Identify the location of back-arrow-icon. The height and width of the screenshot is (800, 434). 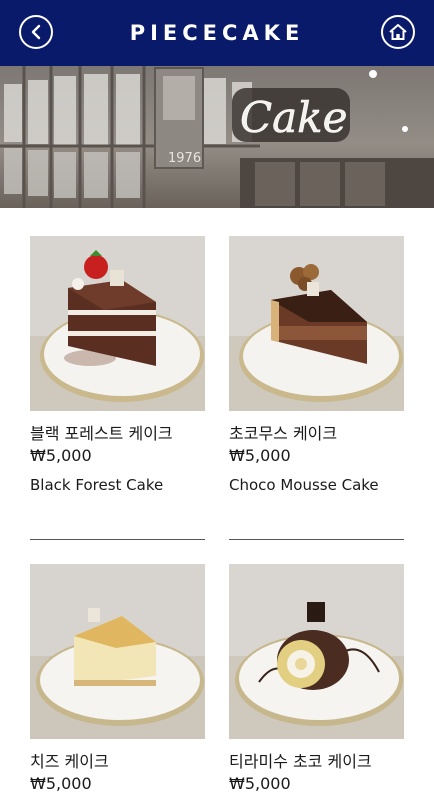
(36, 32).